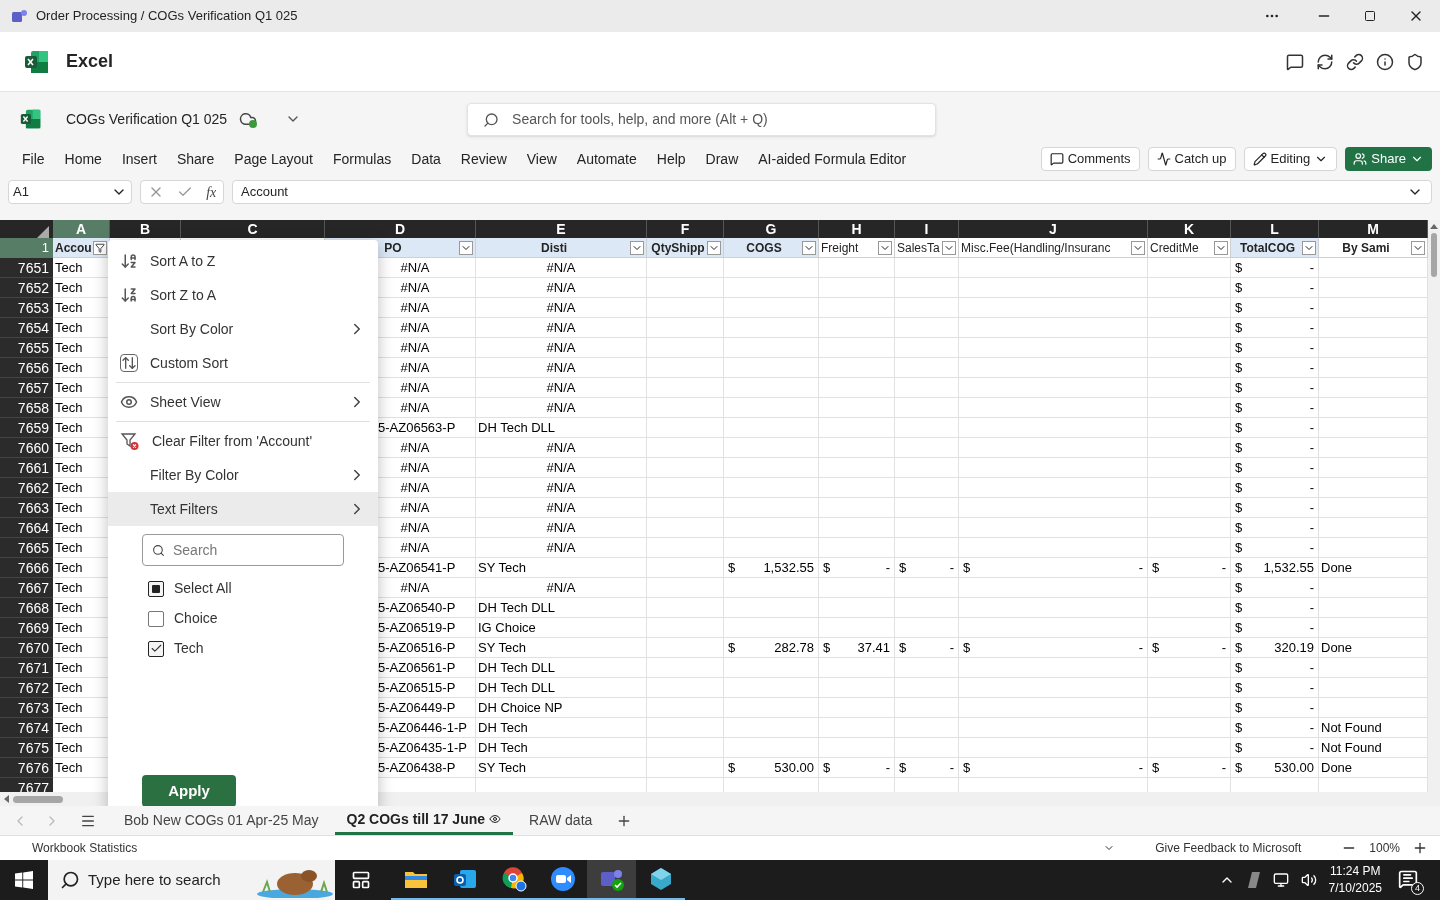 The width and height of the screenshot is (1440, 900). What do you see at coordinates (541, 159) in the screenshot?
I see `ribbon-tab: View` at bounding box center [541, 159].